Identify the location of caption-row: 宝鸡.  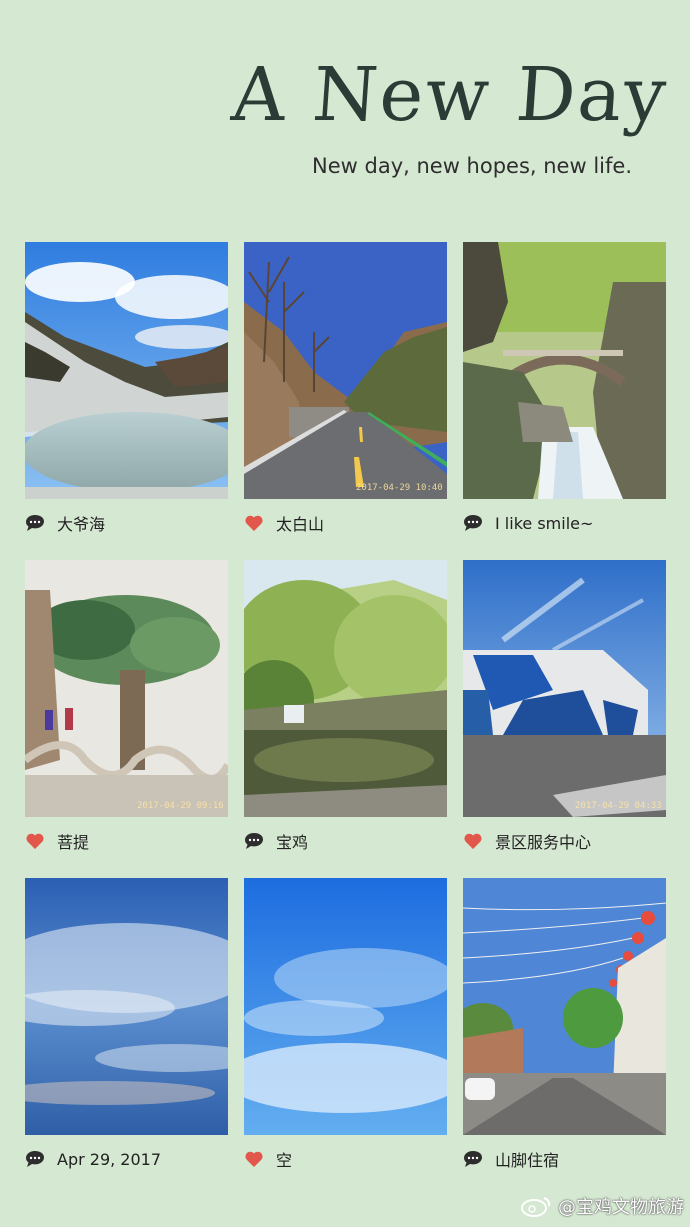
(276, 841).